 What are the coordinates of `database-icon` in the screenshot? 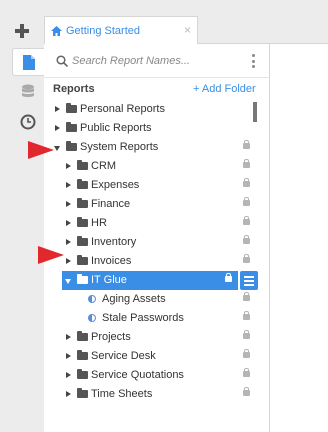 It's located at (28, 90).